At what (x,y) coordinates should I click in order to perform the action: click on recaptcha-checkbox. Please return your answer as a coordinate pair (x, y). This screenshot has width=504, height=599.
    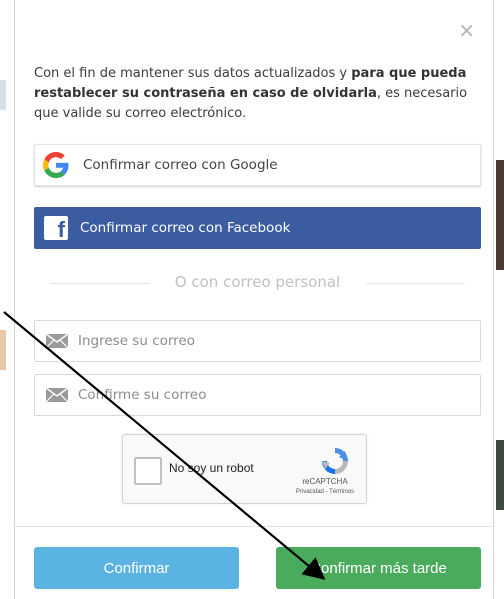
    Looking at the image, I should click on (148, 471).